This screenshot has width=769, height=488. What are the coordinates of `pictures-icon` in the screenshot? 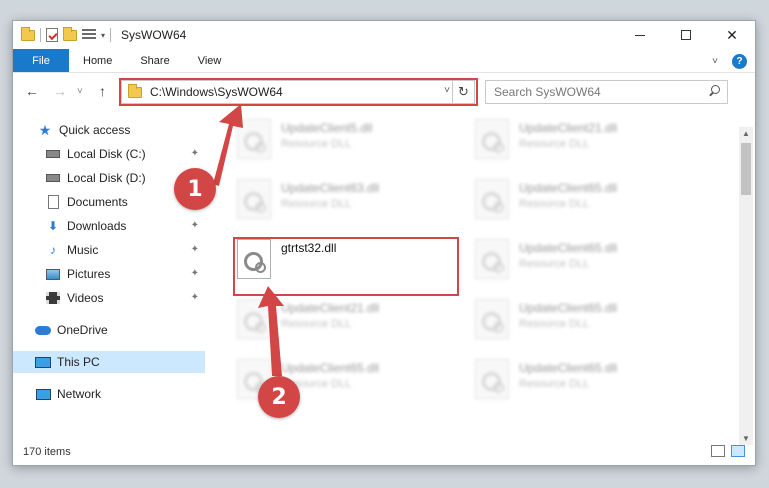 It's located at (53, 274).